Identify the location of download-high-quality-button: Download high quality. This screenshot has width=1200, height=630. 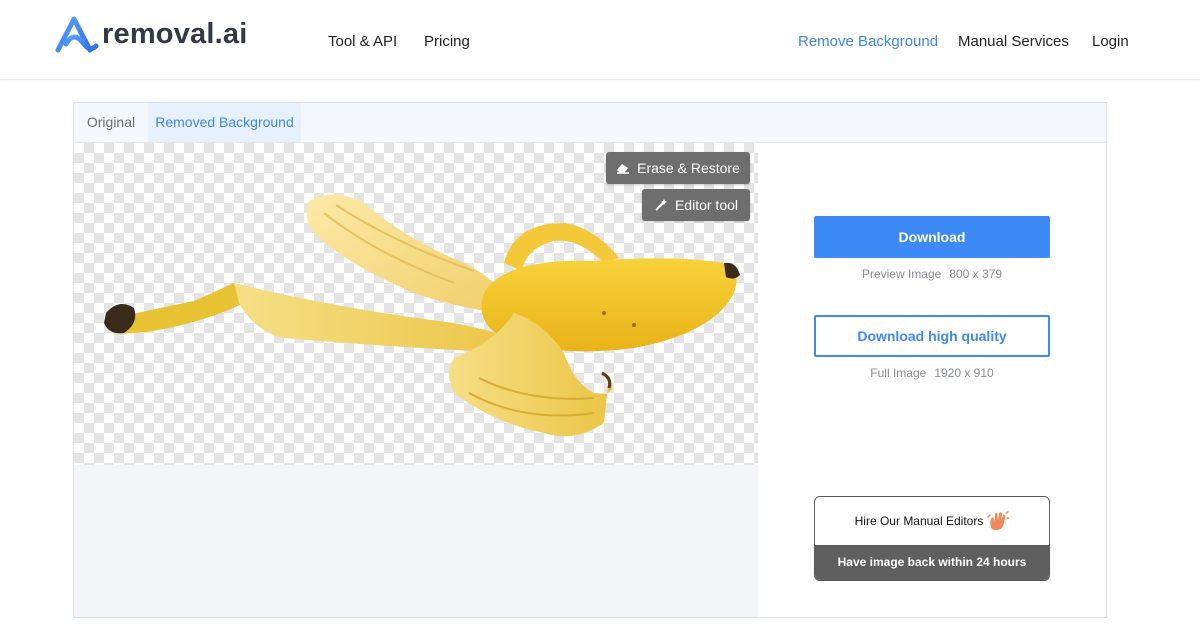
(932, 336).